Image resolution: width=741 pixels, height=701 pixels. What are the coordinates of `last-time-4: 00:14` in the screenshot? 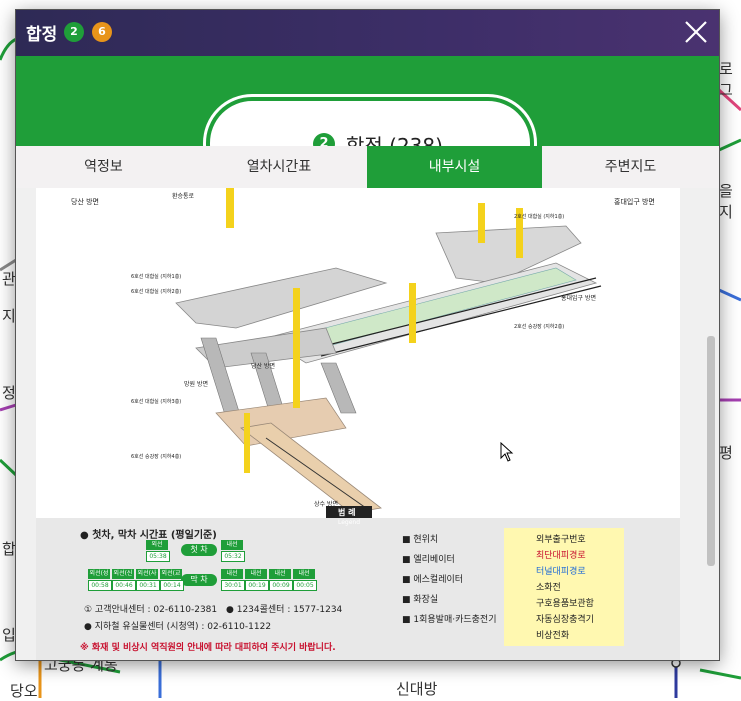 It's located at (172, 585).